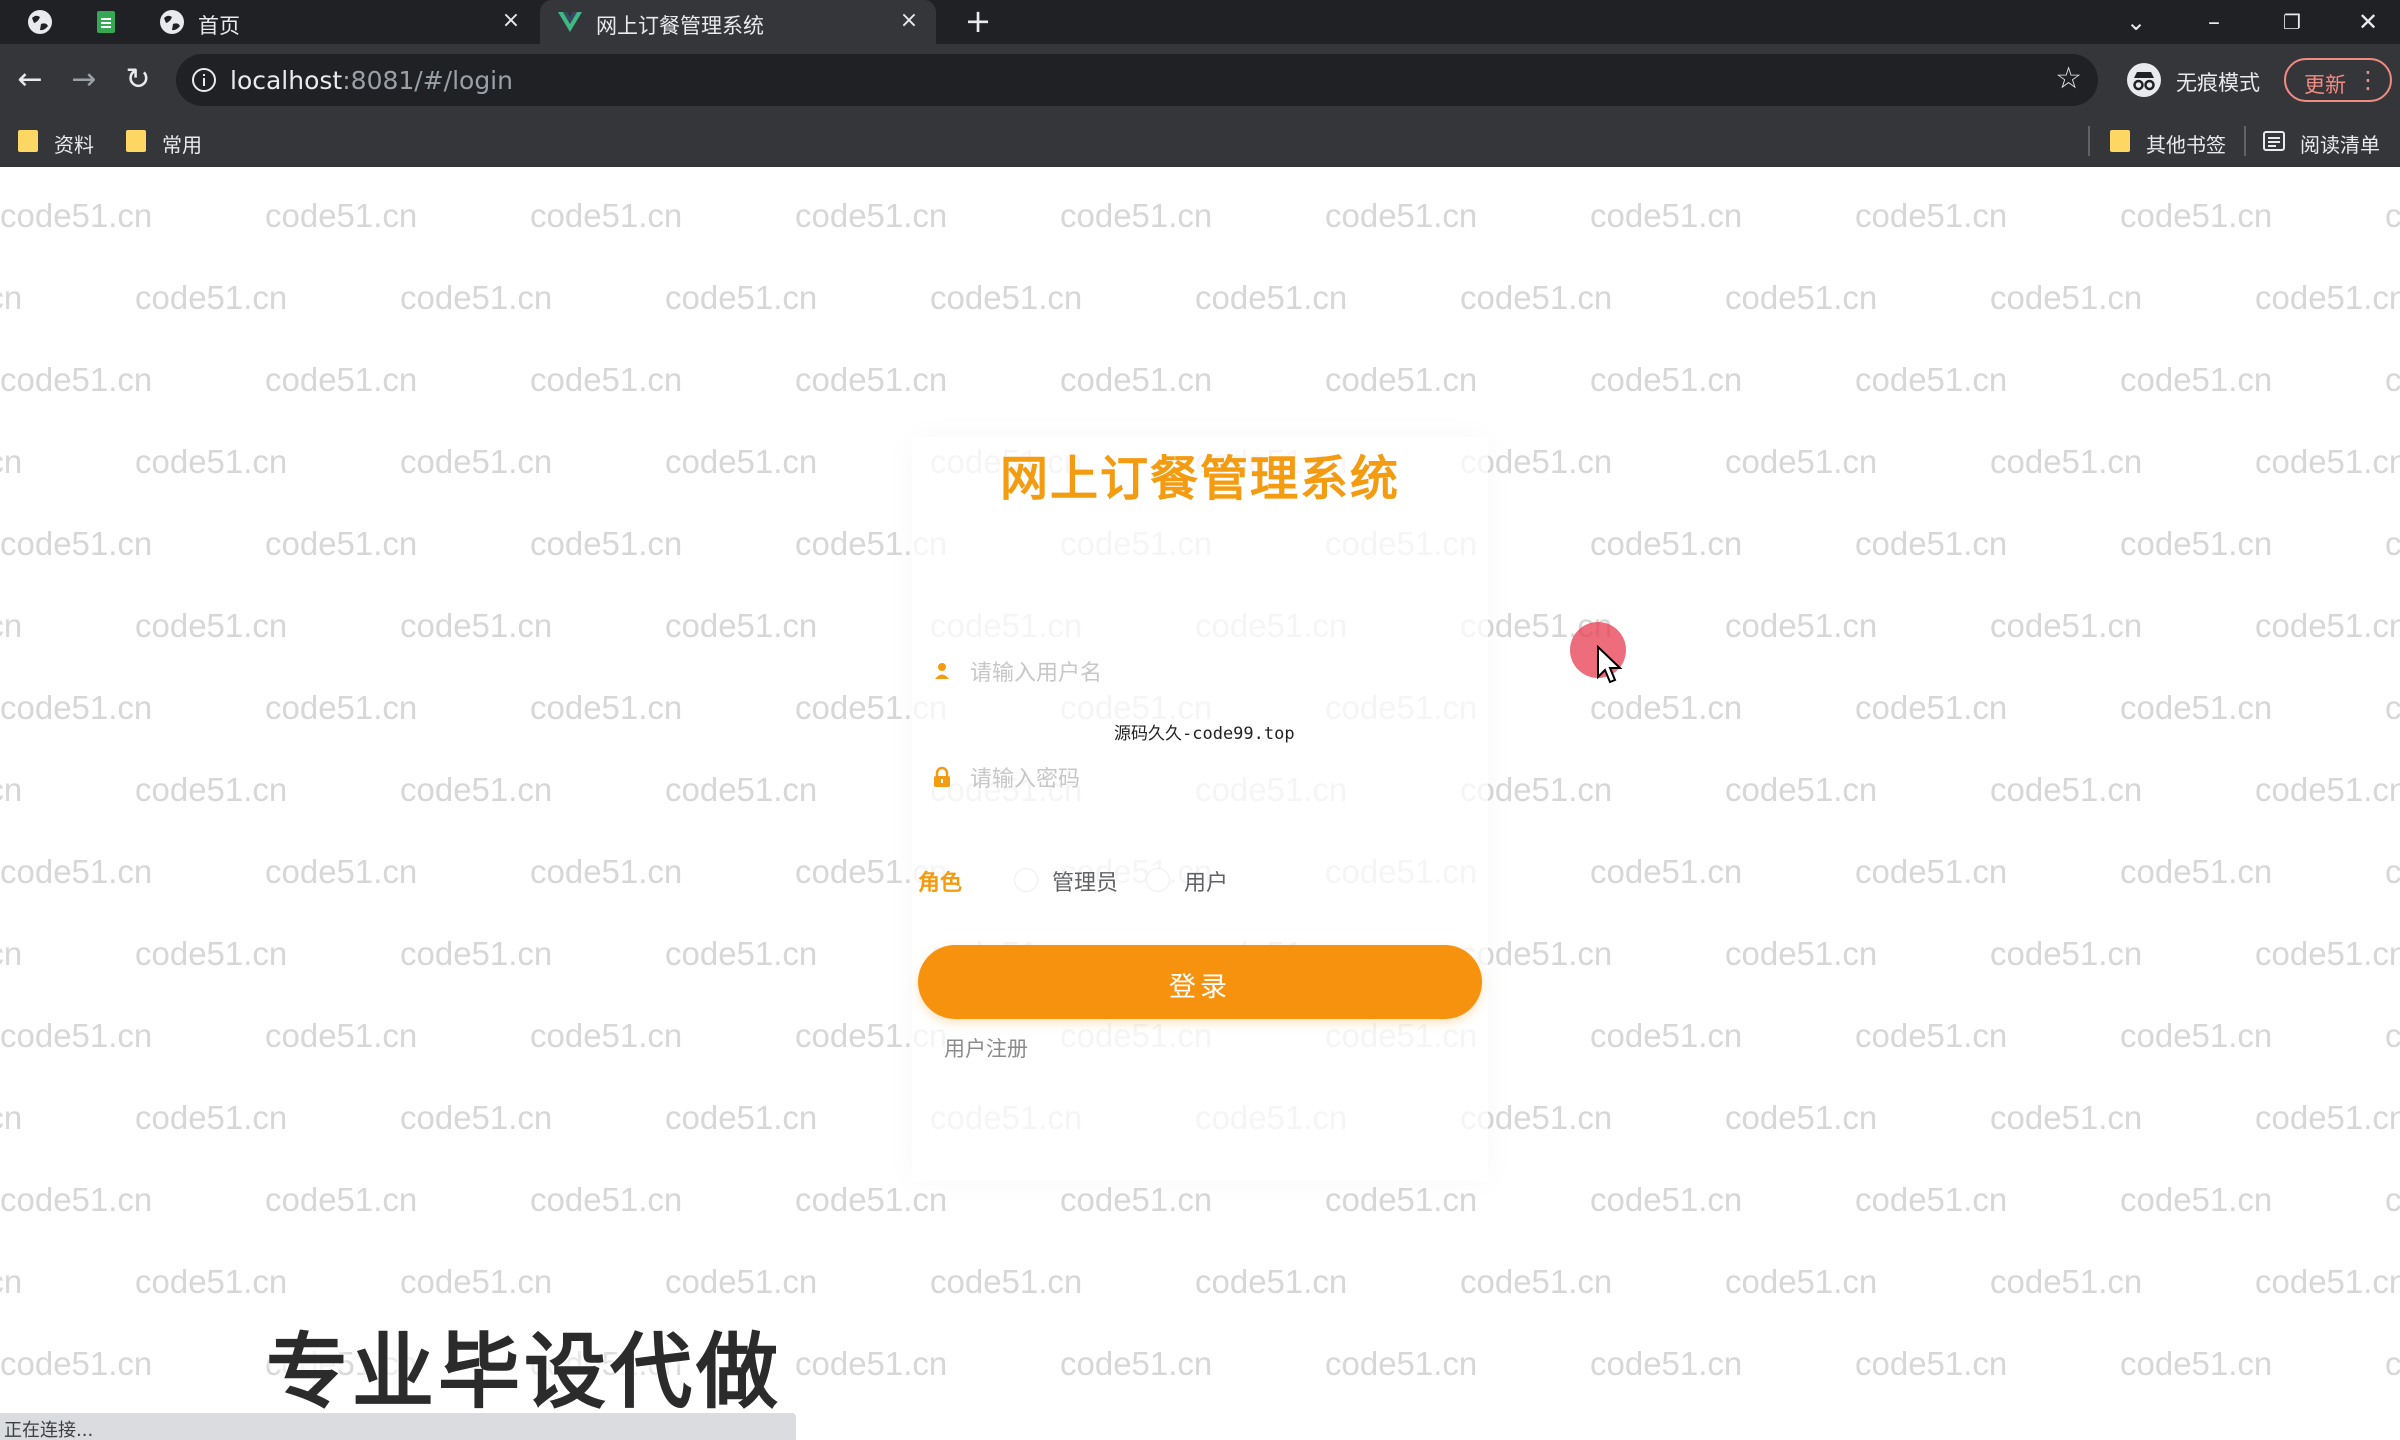 Image resolution: width=2400 pixels, height=1440 pixels. I want to click on more-vert-icon: ⋮, so click(2368, 80).